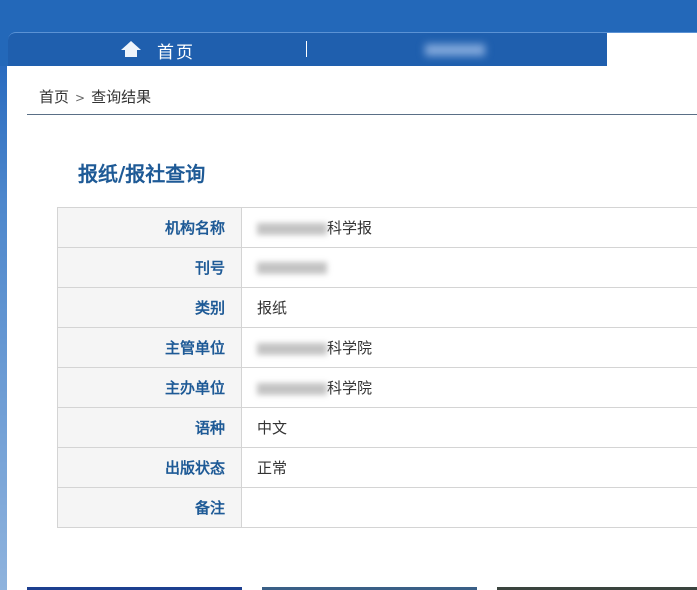 The height and width of the screenshot is (590, 697). Describe the element at coordinates (469, 427) in the screenshot. I see `field-value: 中文` at that location.